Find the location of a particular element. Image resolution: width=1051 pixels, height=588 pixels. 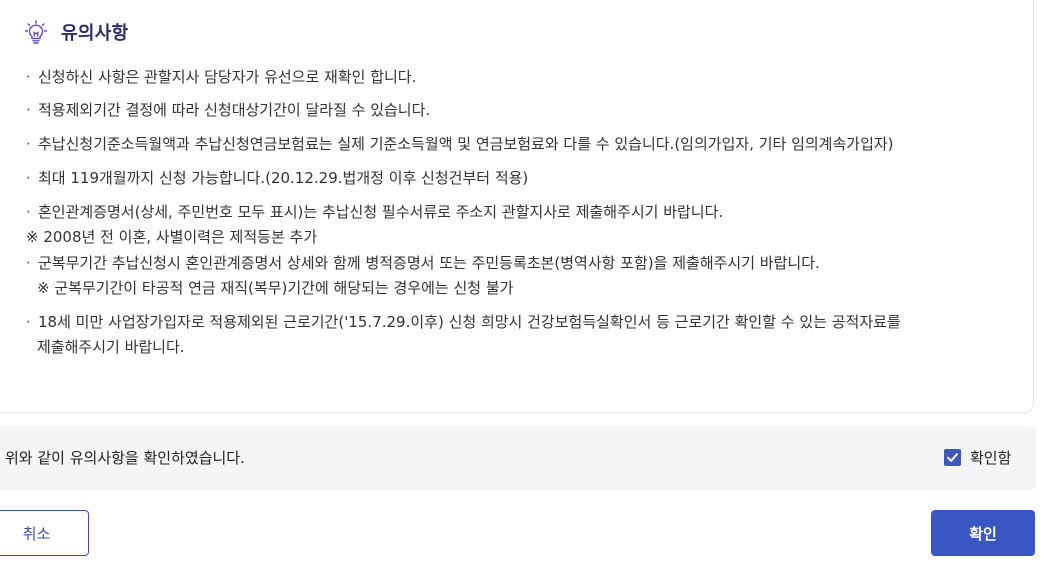

confirm-button: 확인 is located at coordinates (983, 533).